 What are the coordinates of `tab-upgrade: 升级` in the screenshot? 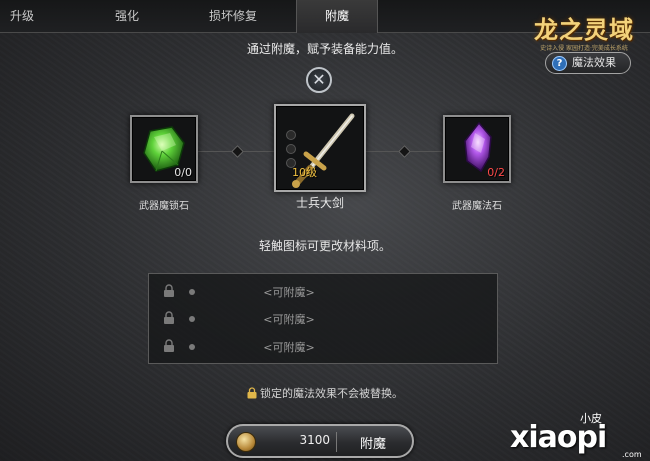 It's located at (30, 16).